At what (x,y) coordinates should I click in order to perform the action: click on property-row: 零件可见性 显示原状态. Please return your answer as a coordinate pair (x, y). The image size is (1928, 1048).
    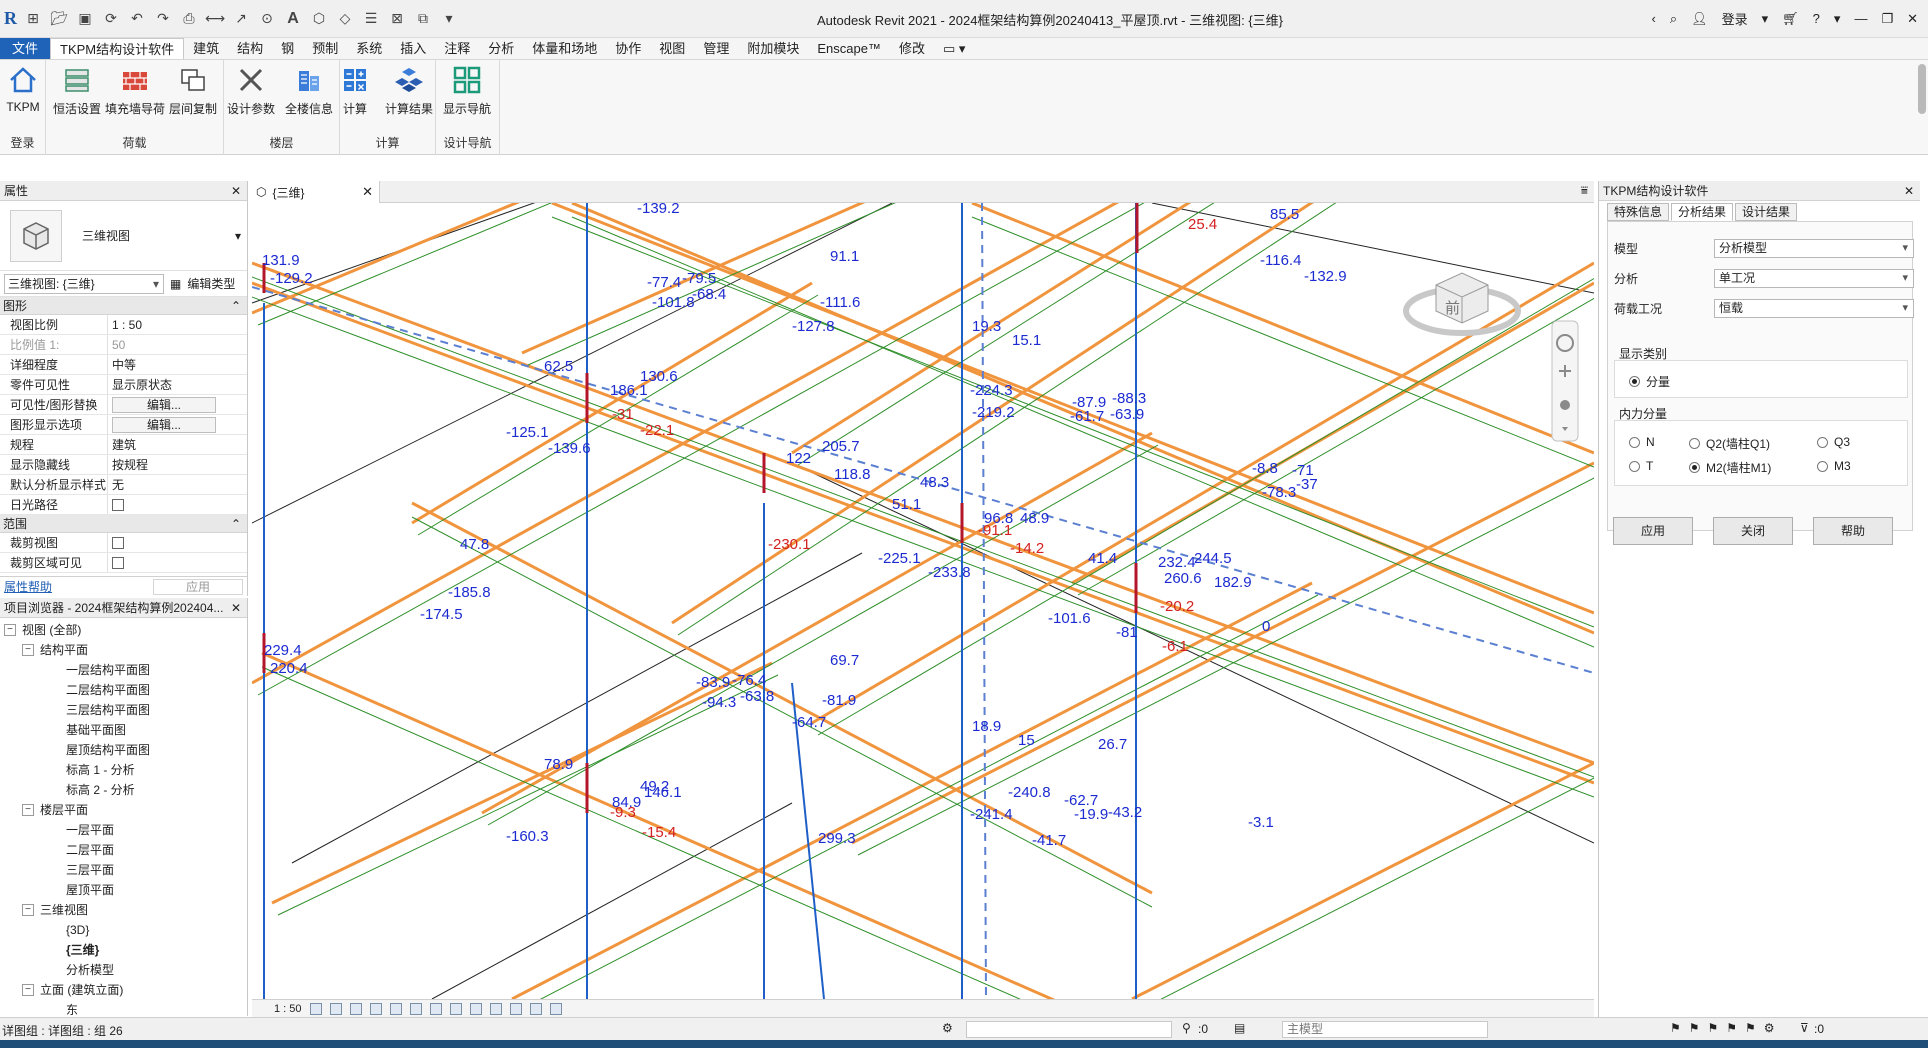
    Looking at the image, I should click on (123, 385).